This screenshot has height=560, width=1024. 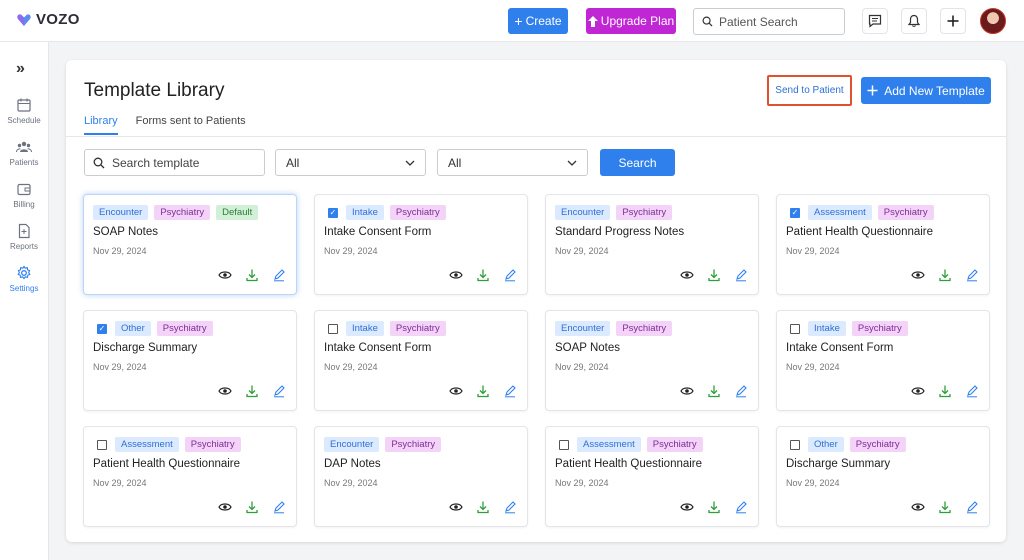 I want to click on create-button: + Create, so click(x=538, y=21).